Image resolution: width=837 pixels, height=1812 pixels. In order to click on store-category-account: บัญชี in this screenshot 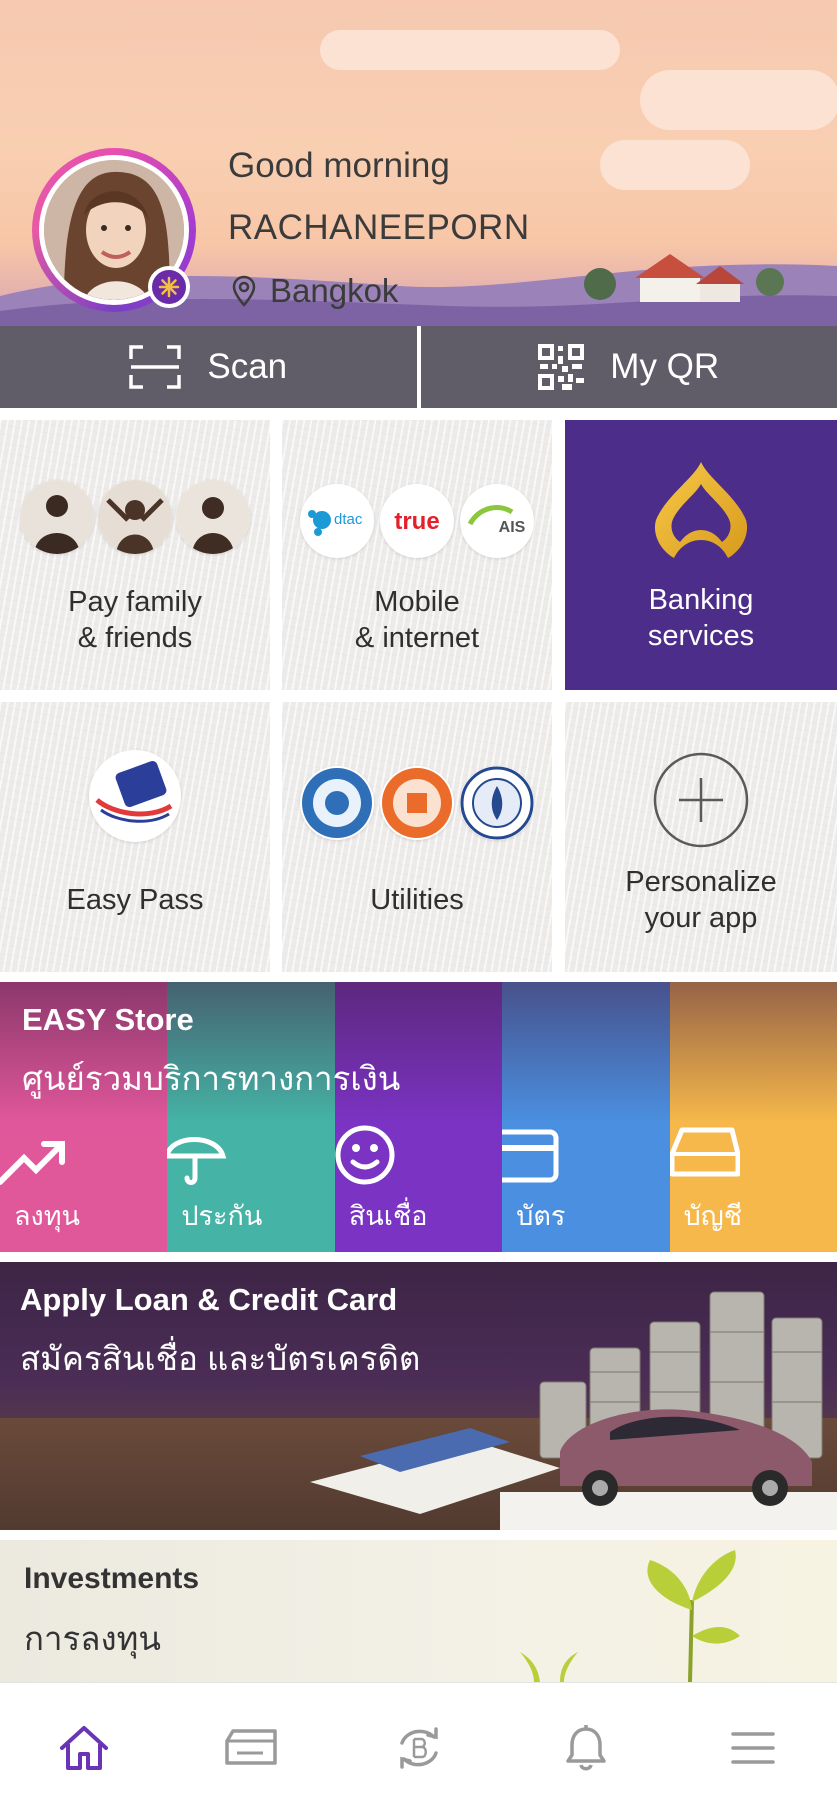, I will do `click(753, 1117)`.